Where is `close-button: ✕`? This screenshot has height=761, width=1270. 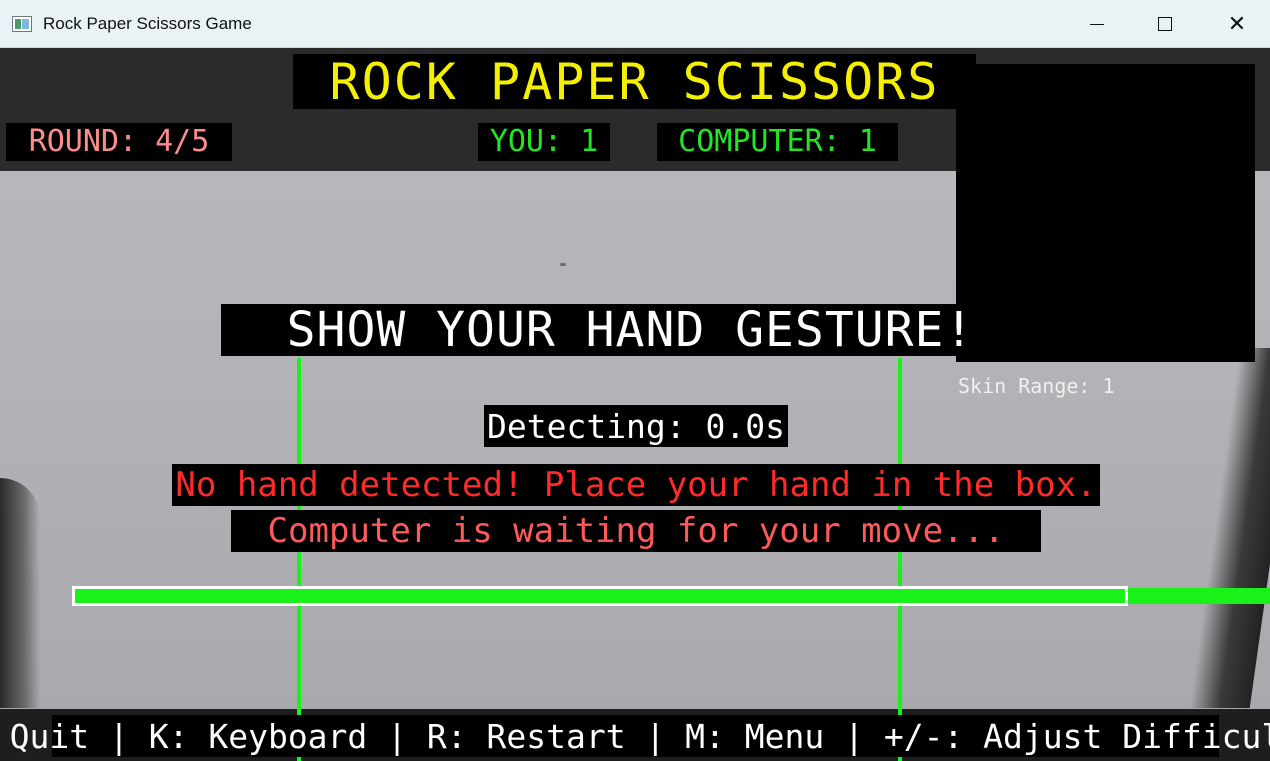 close-button: ✕ is located at coordinates (1237, 24).